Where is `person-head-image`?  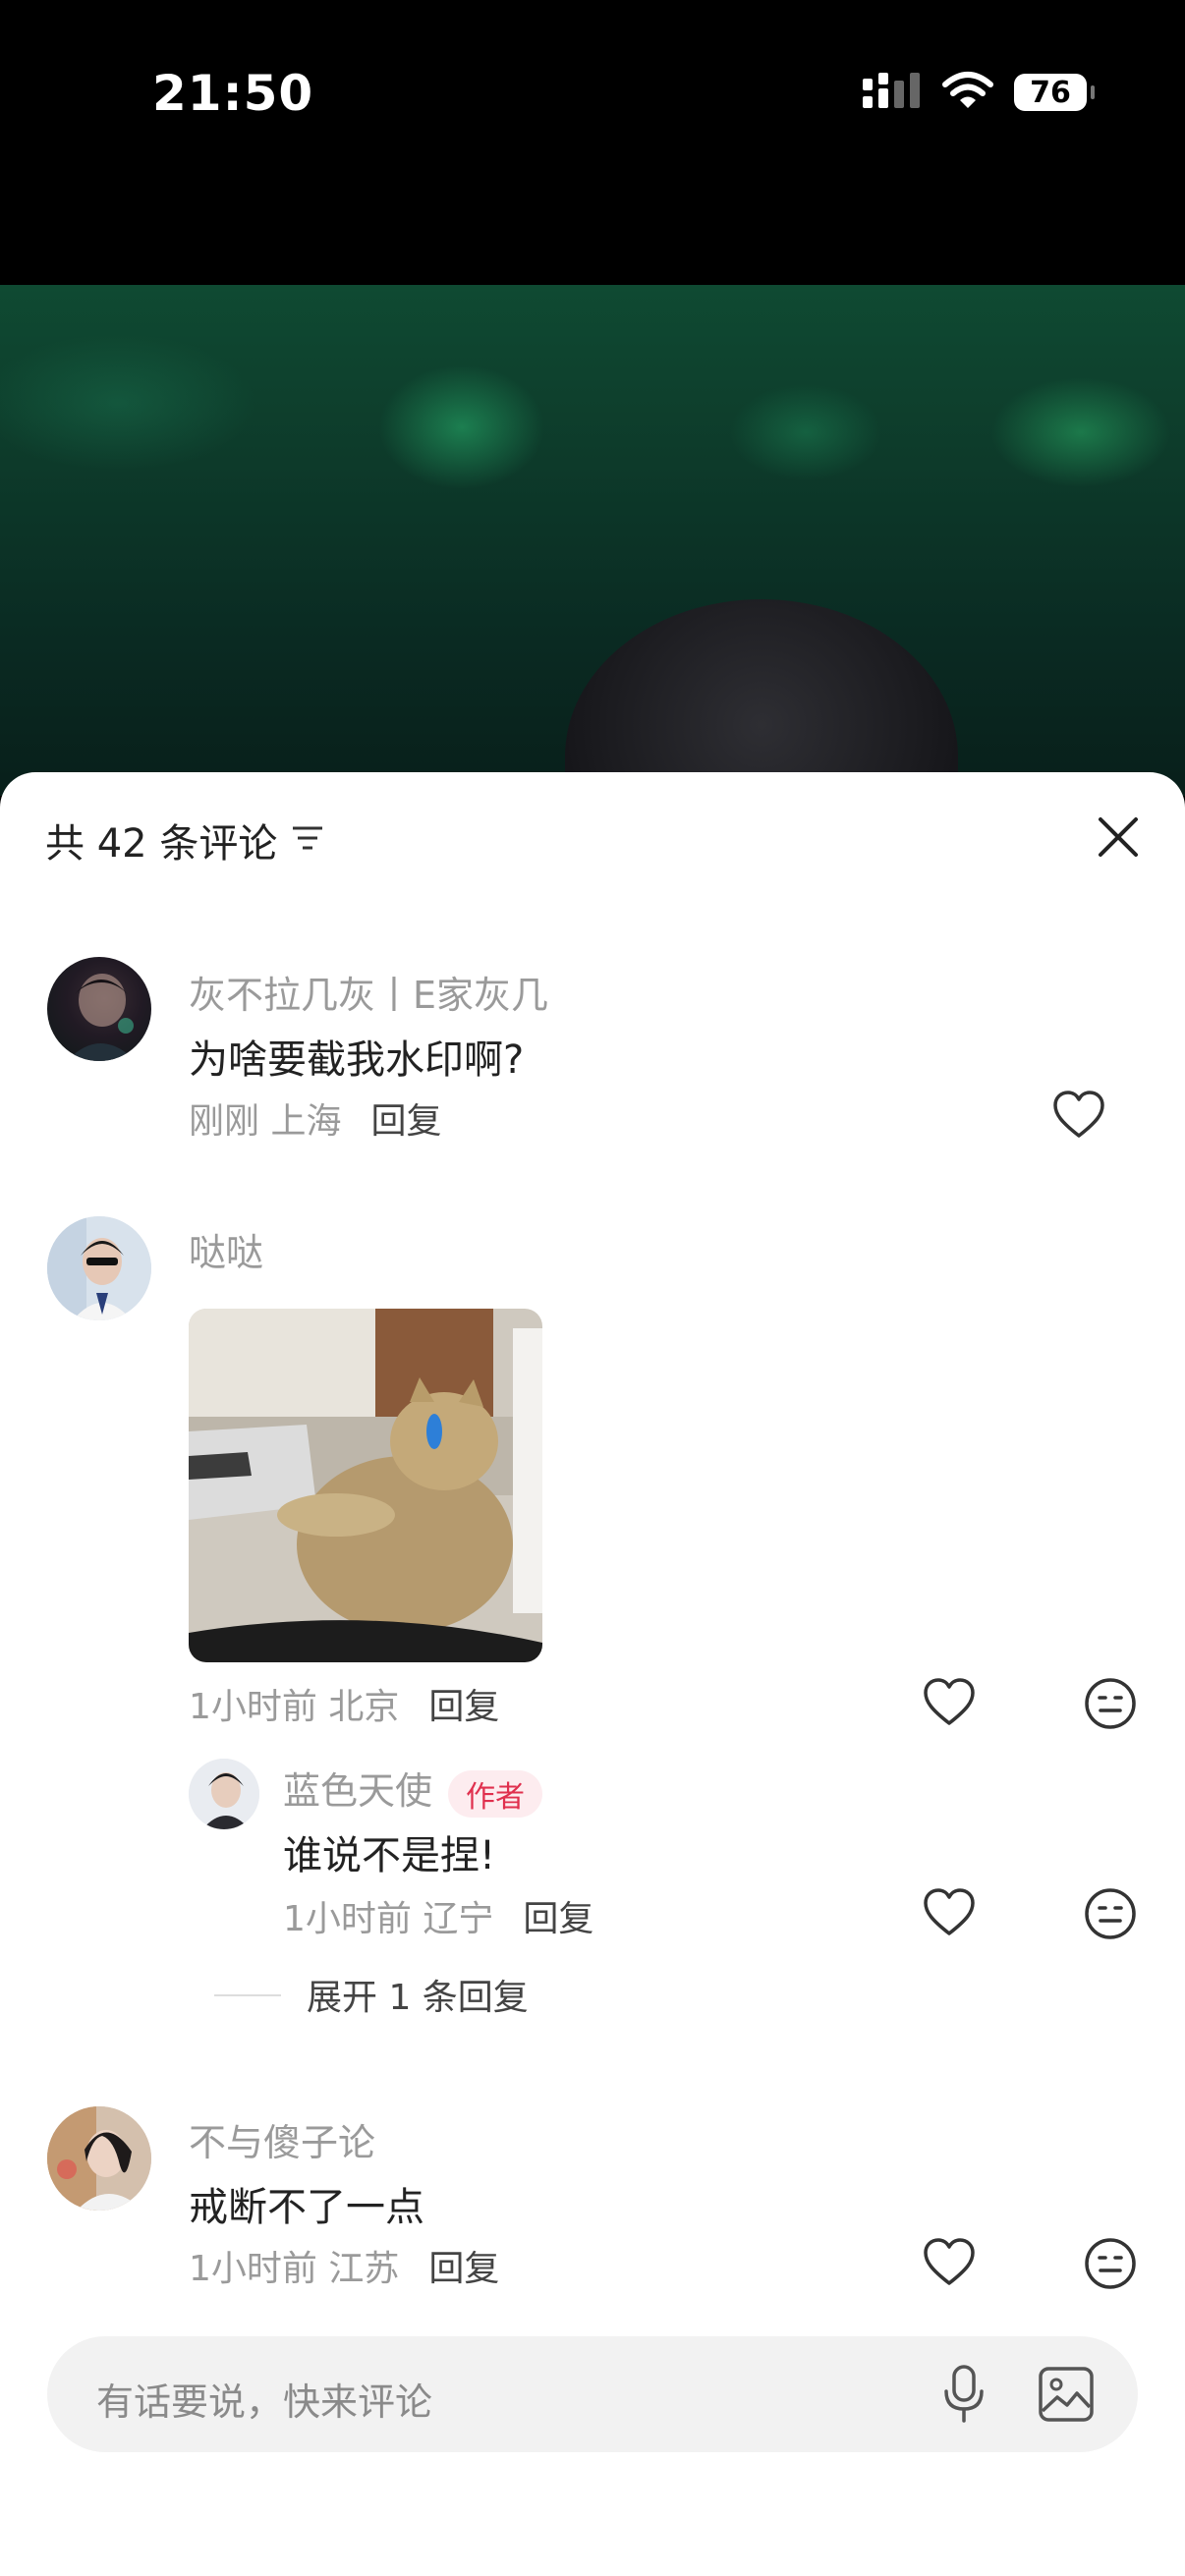 person-head-image is located at coordinates (761, 697).